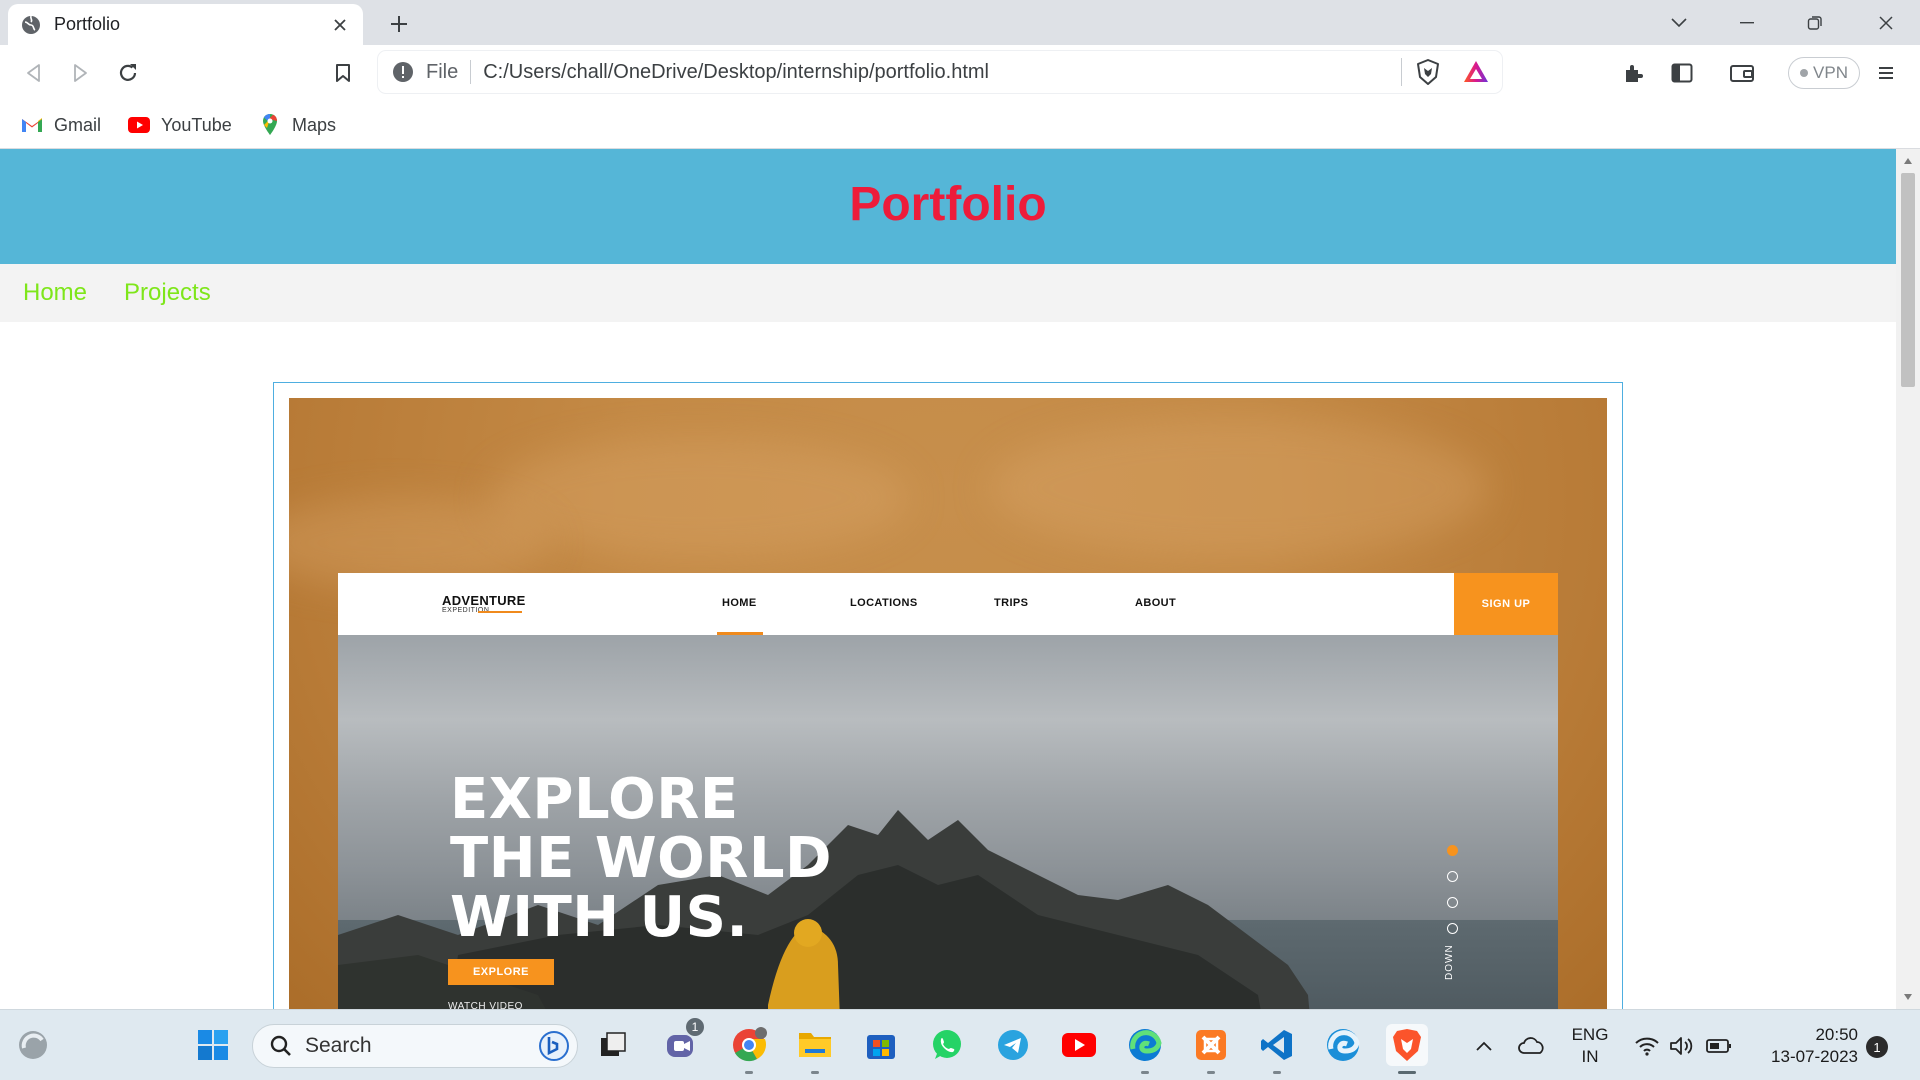 This screenshot has height=1080, width=1920. I want to click on bookmark-youtube: YouTube, so click(179, 125).